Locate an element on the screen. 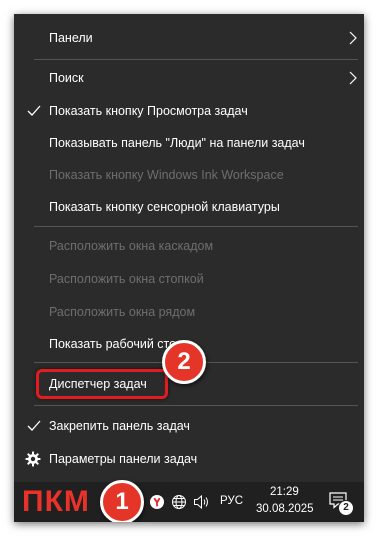  menu-item-label: Параметры панели задач is located at coordinates (123, 459).